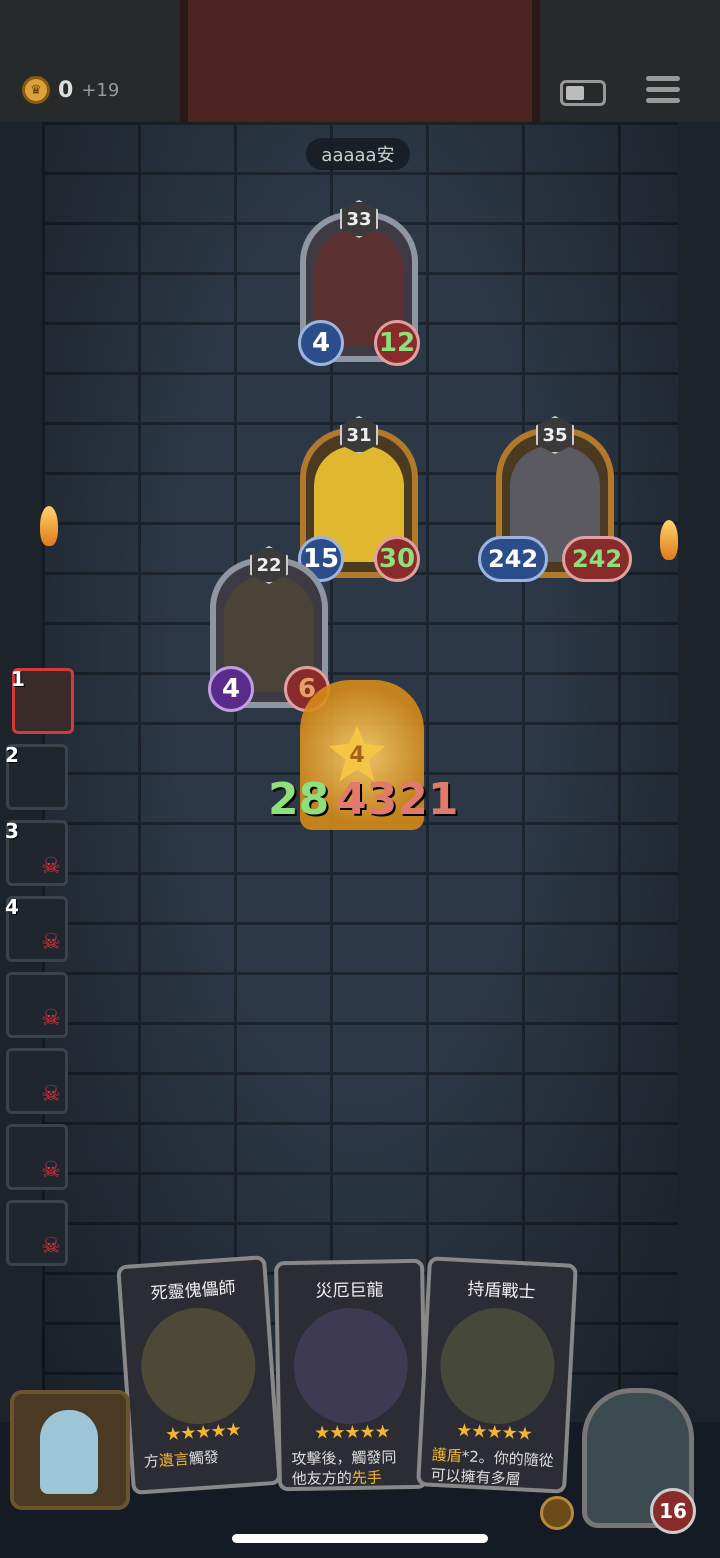 This screenshot has width=720, height=1558. Describe the element at coordinates (349, 1291) in the screenshot. I see `card-name: 災厄巨龍` at that location.